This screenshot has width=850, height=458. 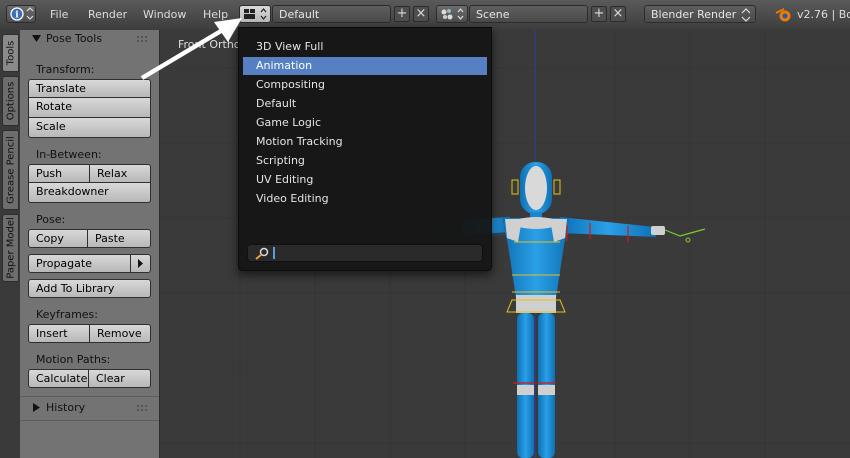 I want to click on tab-tools: Tools, so click(x=10, y=53).